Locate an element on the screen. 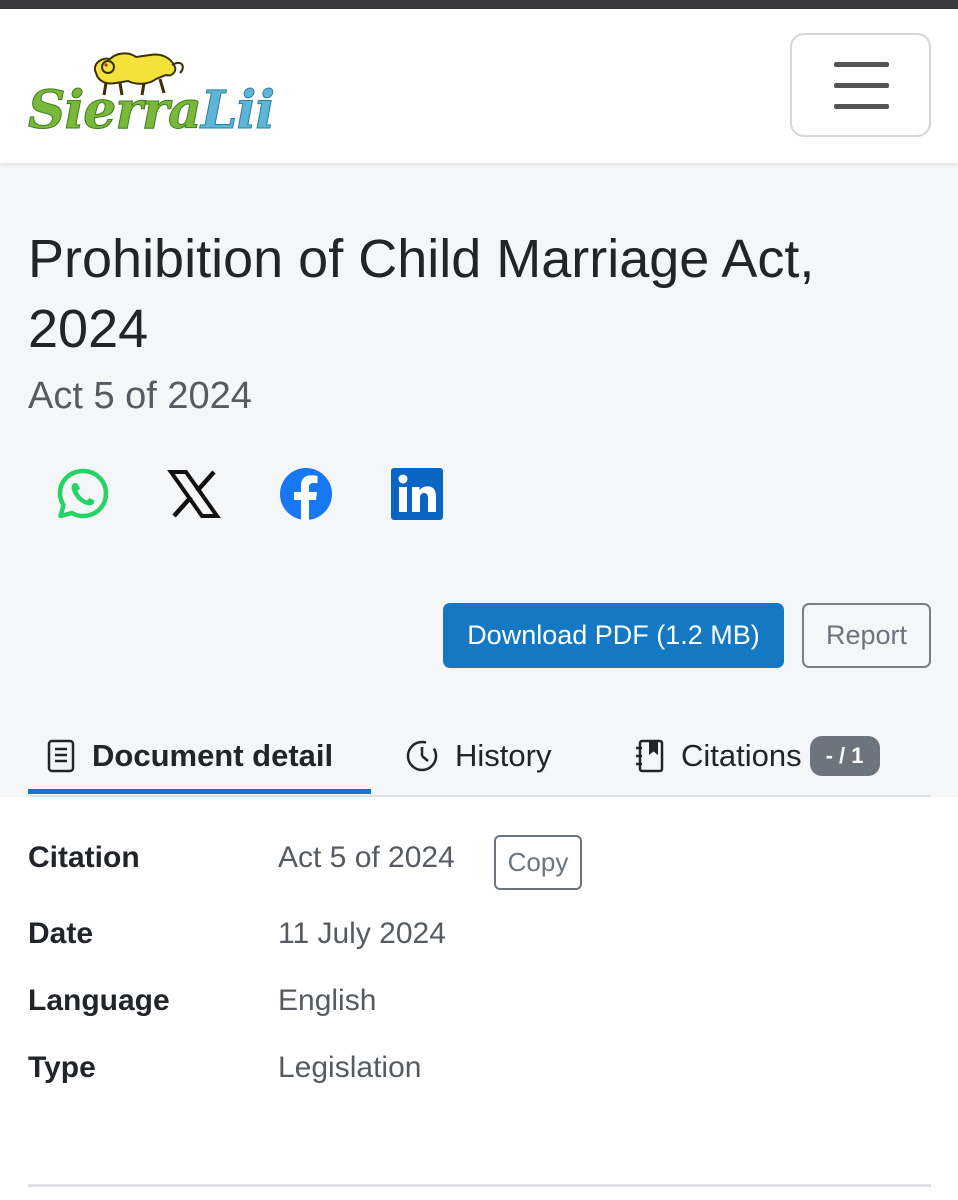 The width and height of the screenshot is (958, 1200). tab-label: Document detail is located at coordinates (213, 755).